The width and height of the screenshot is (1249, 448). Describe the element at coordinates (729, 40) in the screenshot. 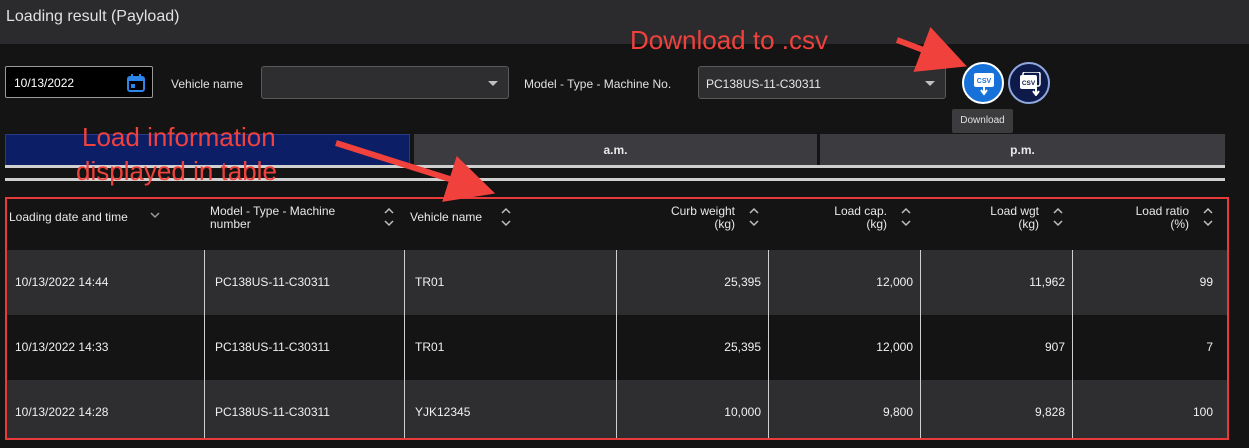

I see `annotation-download: Download to .csv` at that location.